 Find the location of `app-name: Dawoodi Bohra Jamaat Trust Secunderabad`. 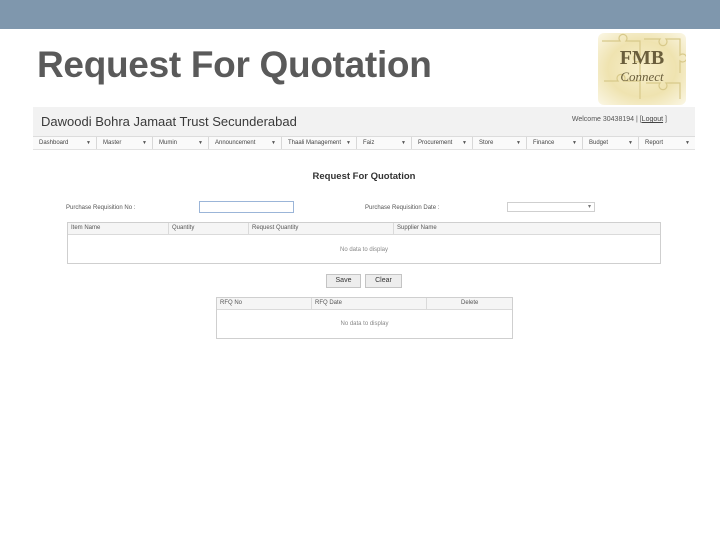

app-name: Dawoodi Bohra Jamaat Trust Secunderabad is located at coordinates (169, 121).